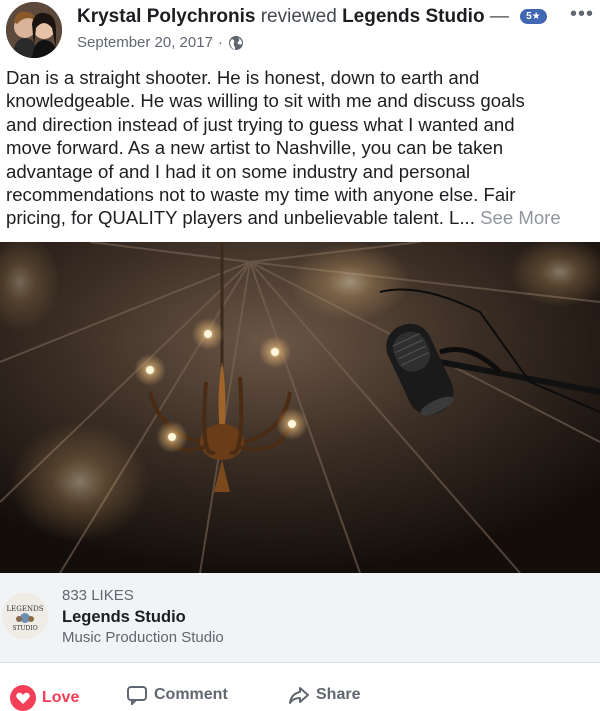 Image resolution: width=600 pixels, height=711 pixels. What do you see at coordinates (533, 16) in the screenshot?
I see `rating-badge: 5★` at bounding box center [533, 16].